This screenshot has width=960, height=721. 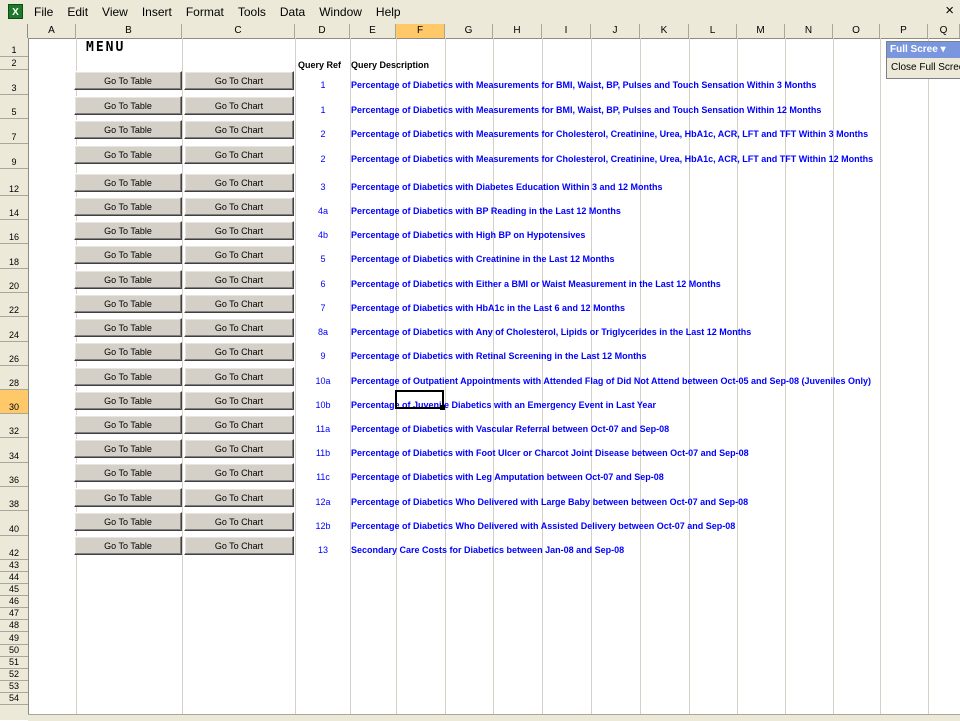 I want to click on row-header-30: 30, so click(x=14, y=402).